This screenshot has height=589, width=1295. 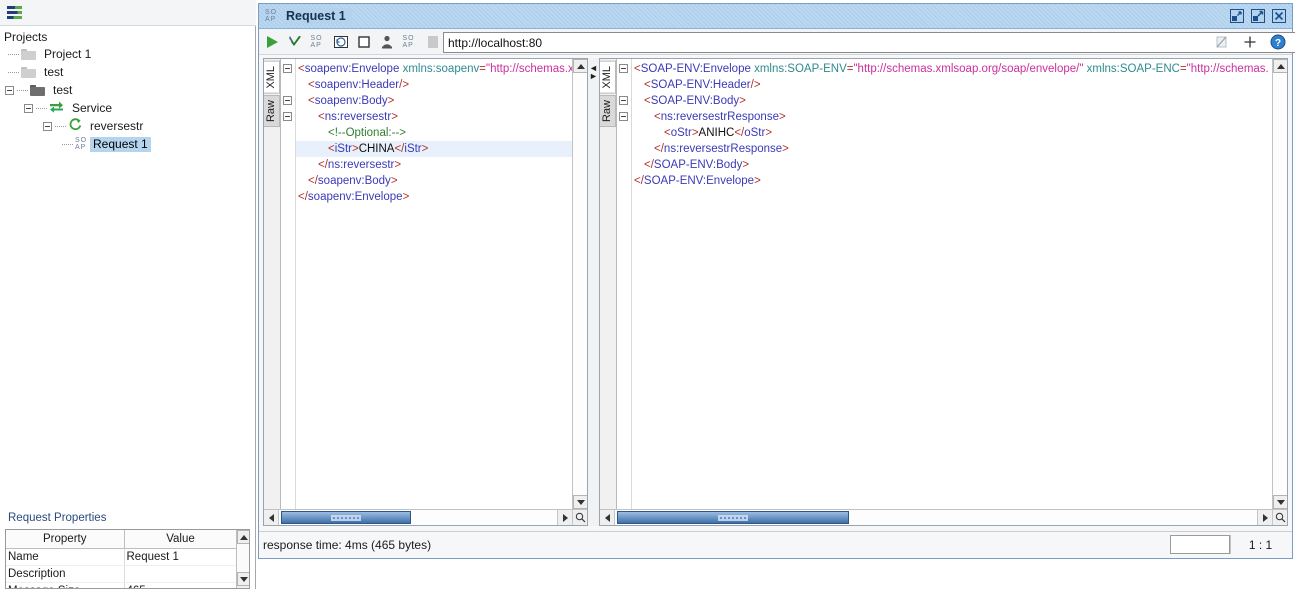 I want to click on tree-connector, so click(x=41, y=108).